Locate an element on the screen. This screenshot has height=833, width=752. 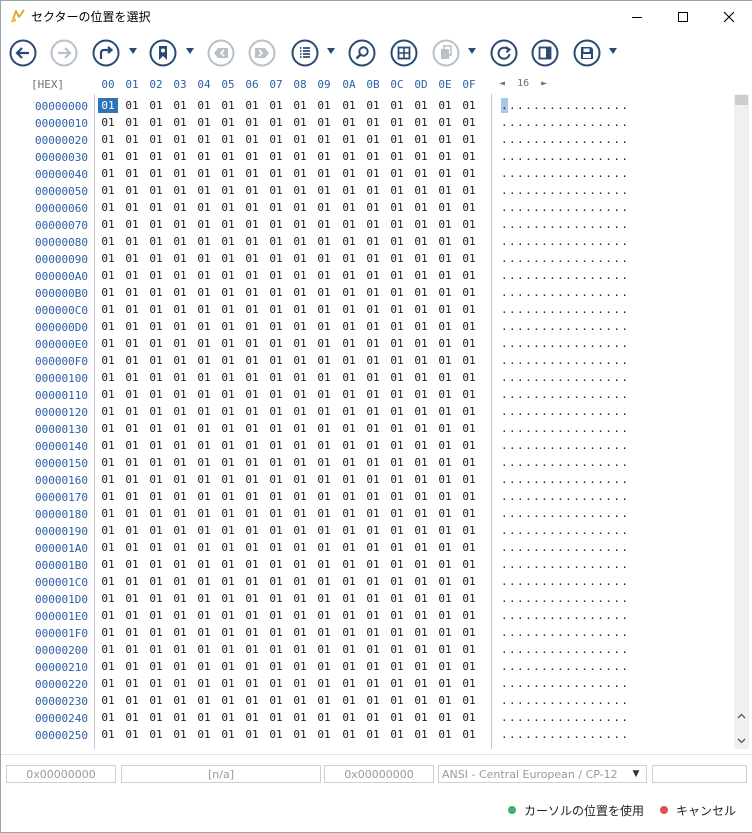
pager-left-arrow: ◄ is located at coordinates (502, 83).